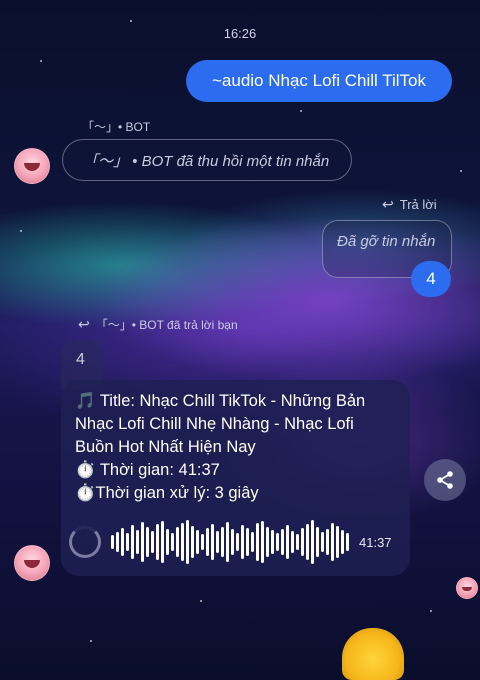 The height and width of the screenshot is (680, 480). Describe the element at coordinates (375, 542) in the screenshot. I see `audio-duration: 41:37` at that location.